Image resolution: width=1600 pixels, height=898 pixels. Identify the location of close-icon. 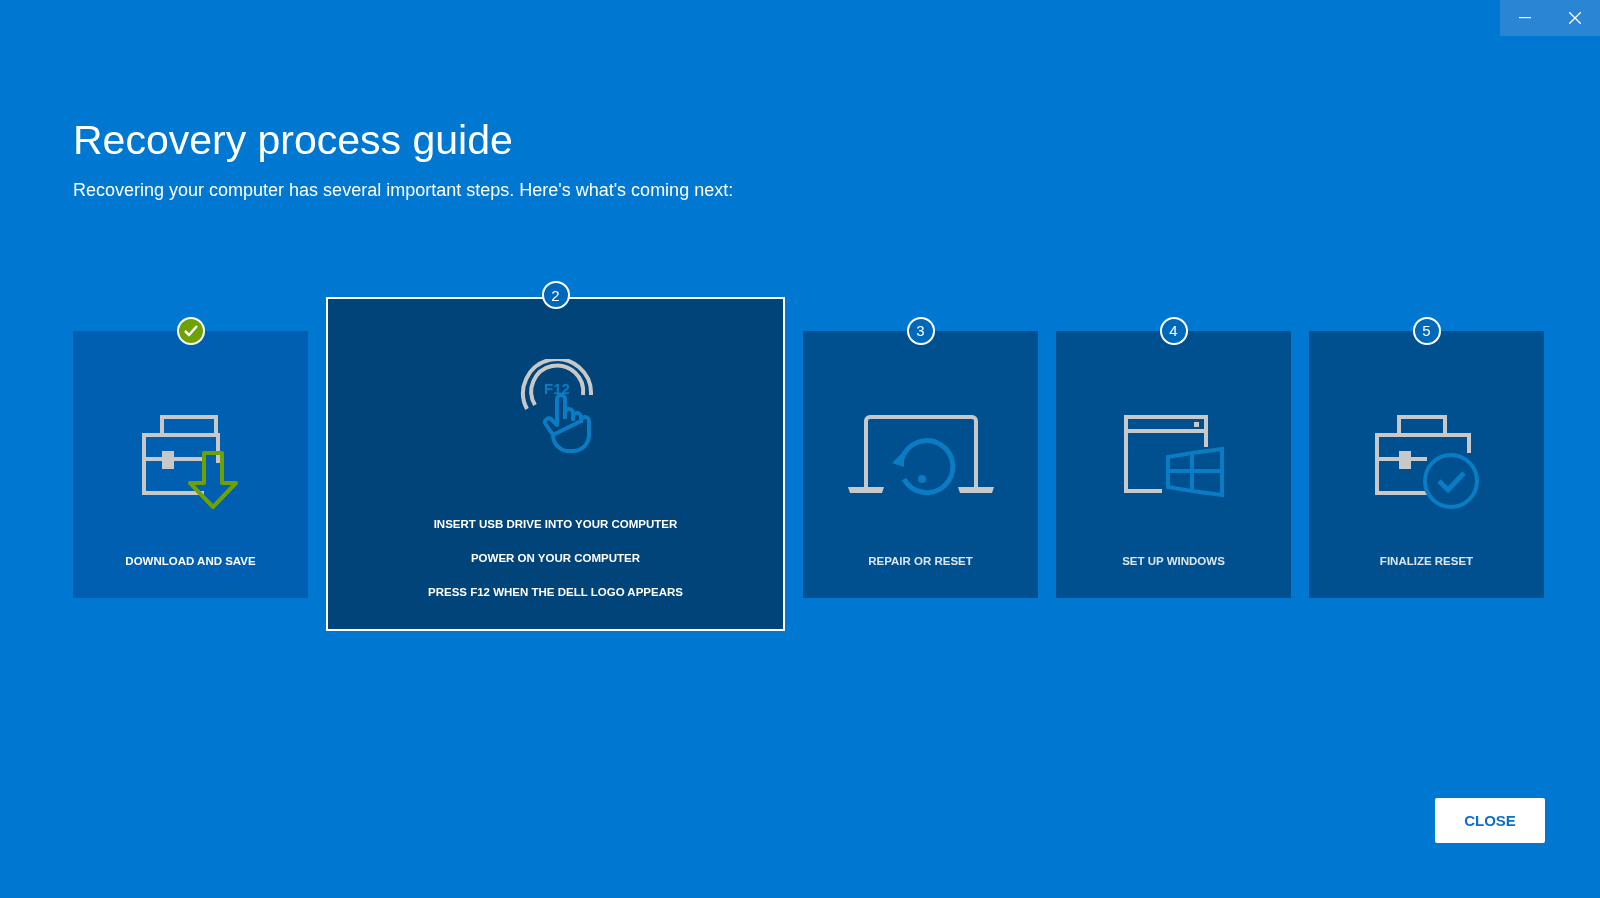
(1575, 18).